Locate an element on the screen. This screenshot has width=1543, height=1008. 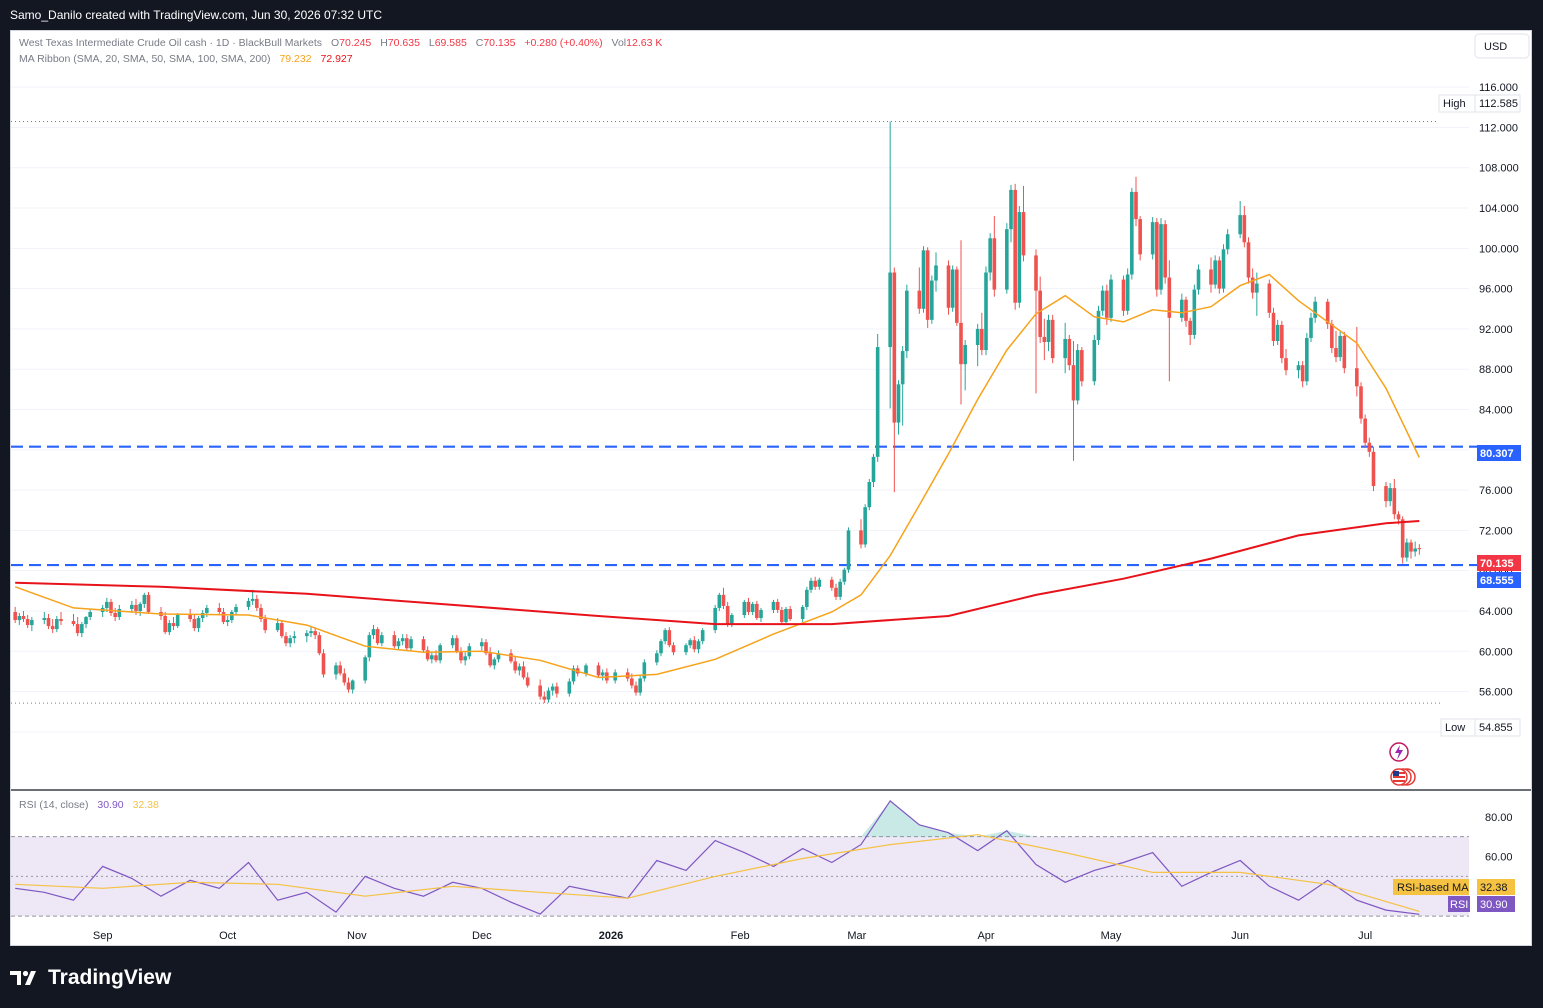
currency-button: USD is located at coordinates (1502, 46).